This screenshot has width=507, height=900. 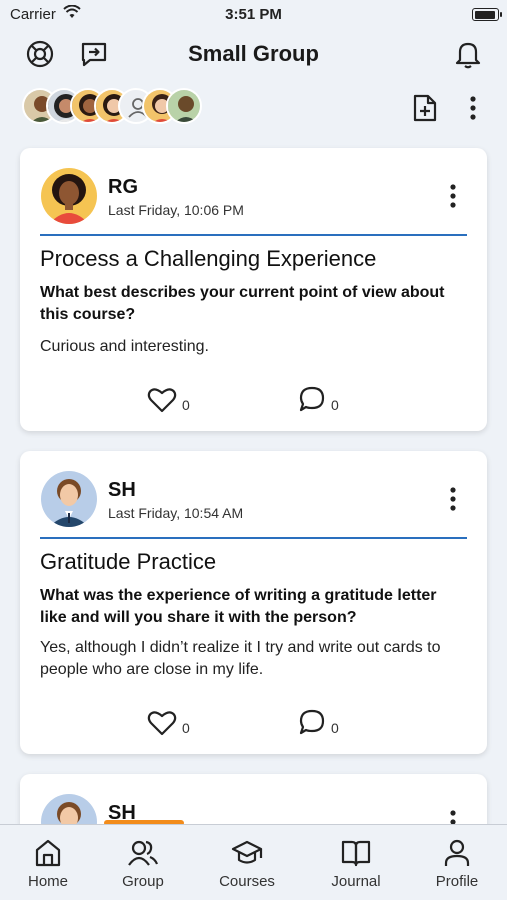 I want to click on tab-profile: Profile, so click(x=457, y=862).